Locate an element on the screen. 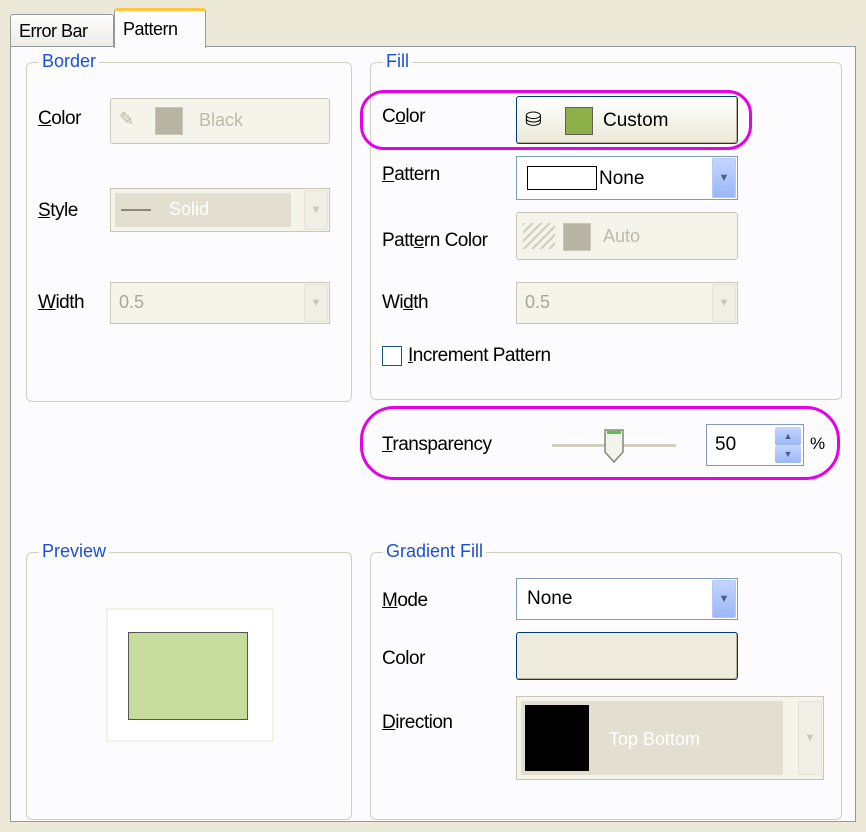  transparency-slider-thumb is located at coordinates (614, 446).